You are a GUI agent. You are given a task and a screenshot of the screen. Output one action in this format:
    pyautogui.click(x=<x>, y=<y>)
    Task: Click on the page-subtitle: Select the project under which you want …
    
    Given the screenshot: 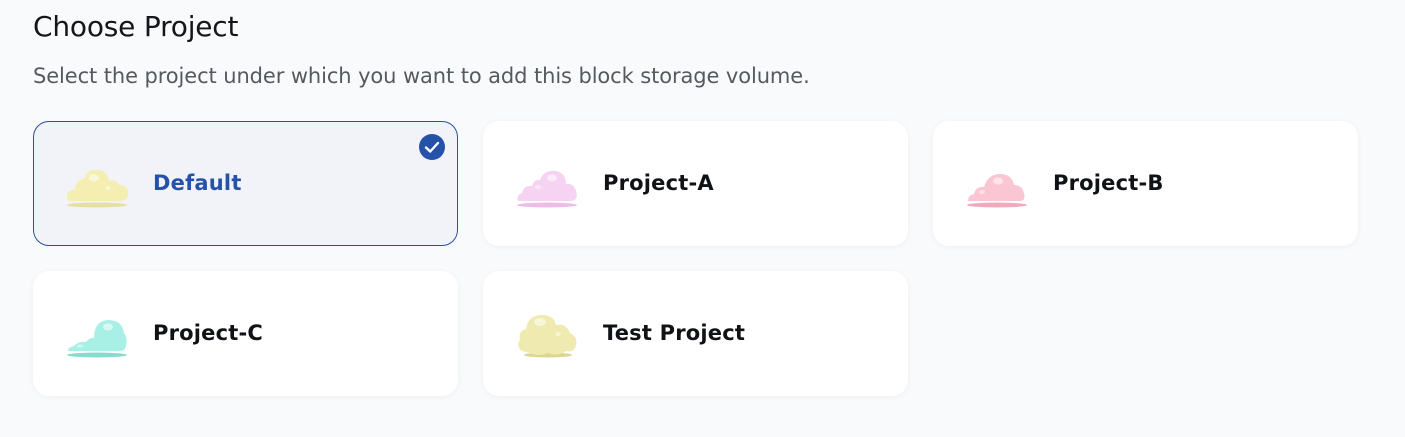 What is the action you would take?
    pyautogui.click(x=421, y=76)
    